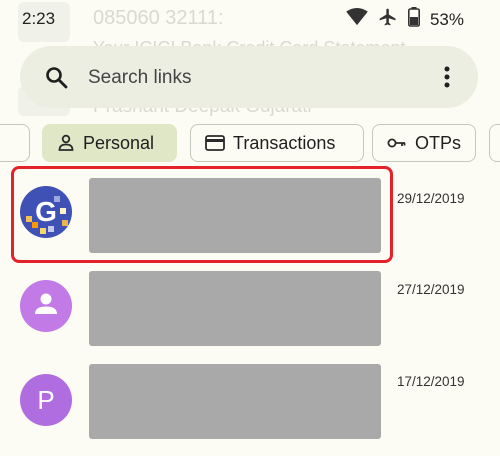 This screenshot has height=456, width=500. What do you see at coordinates (494, 143) in the screenshot?
I see `chip-partial-right` at bounding box center [494, 143].